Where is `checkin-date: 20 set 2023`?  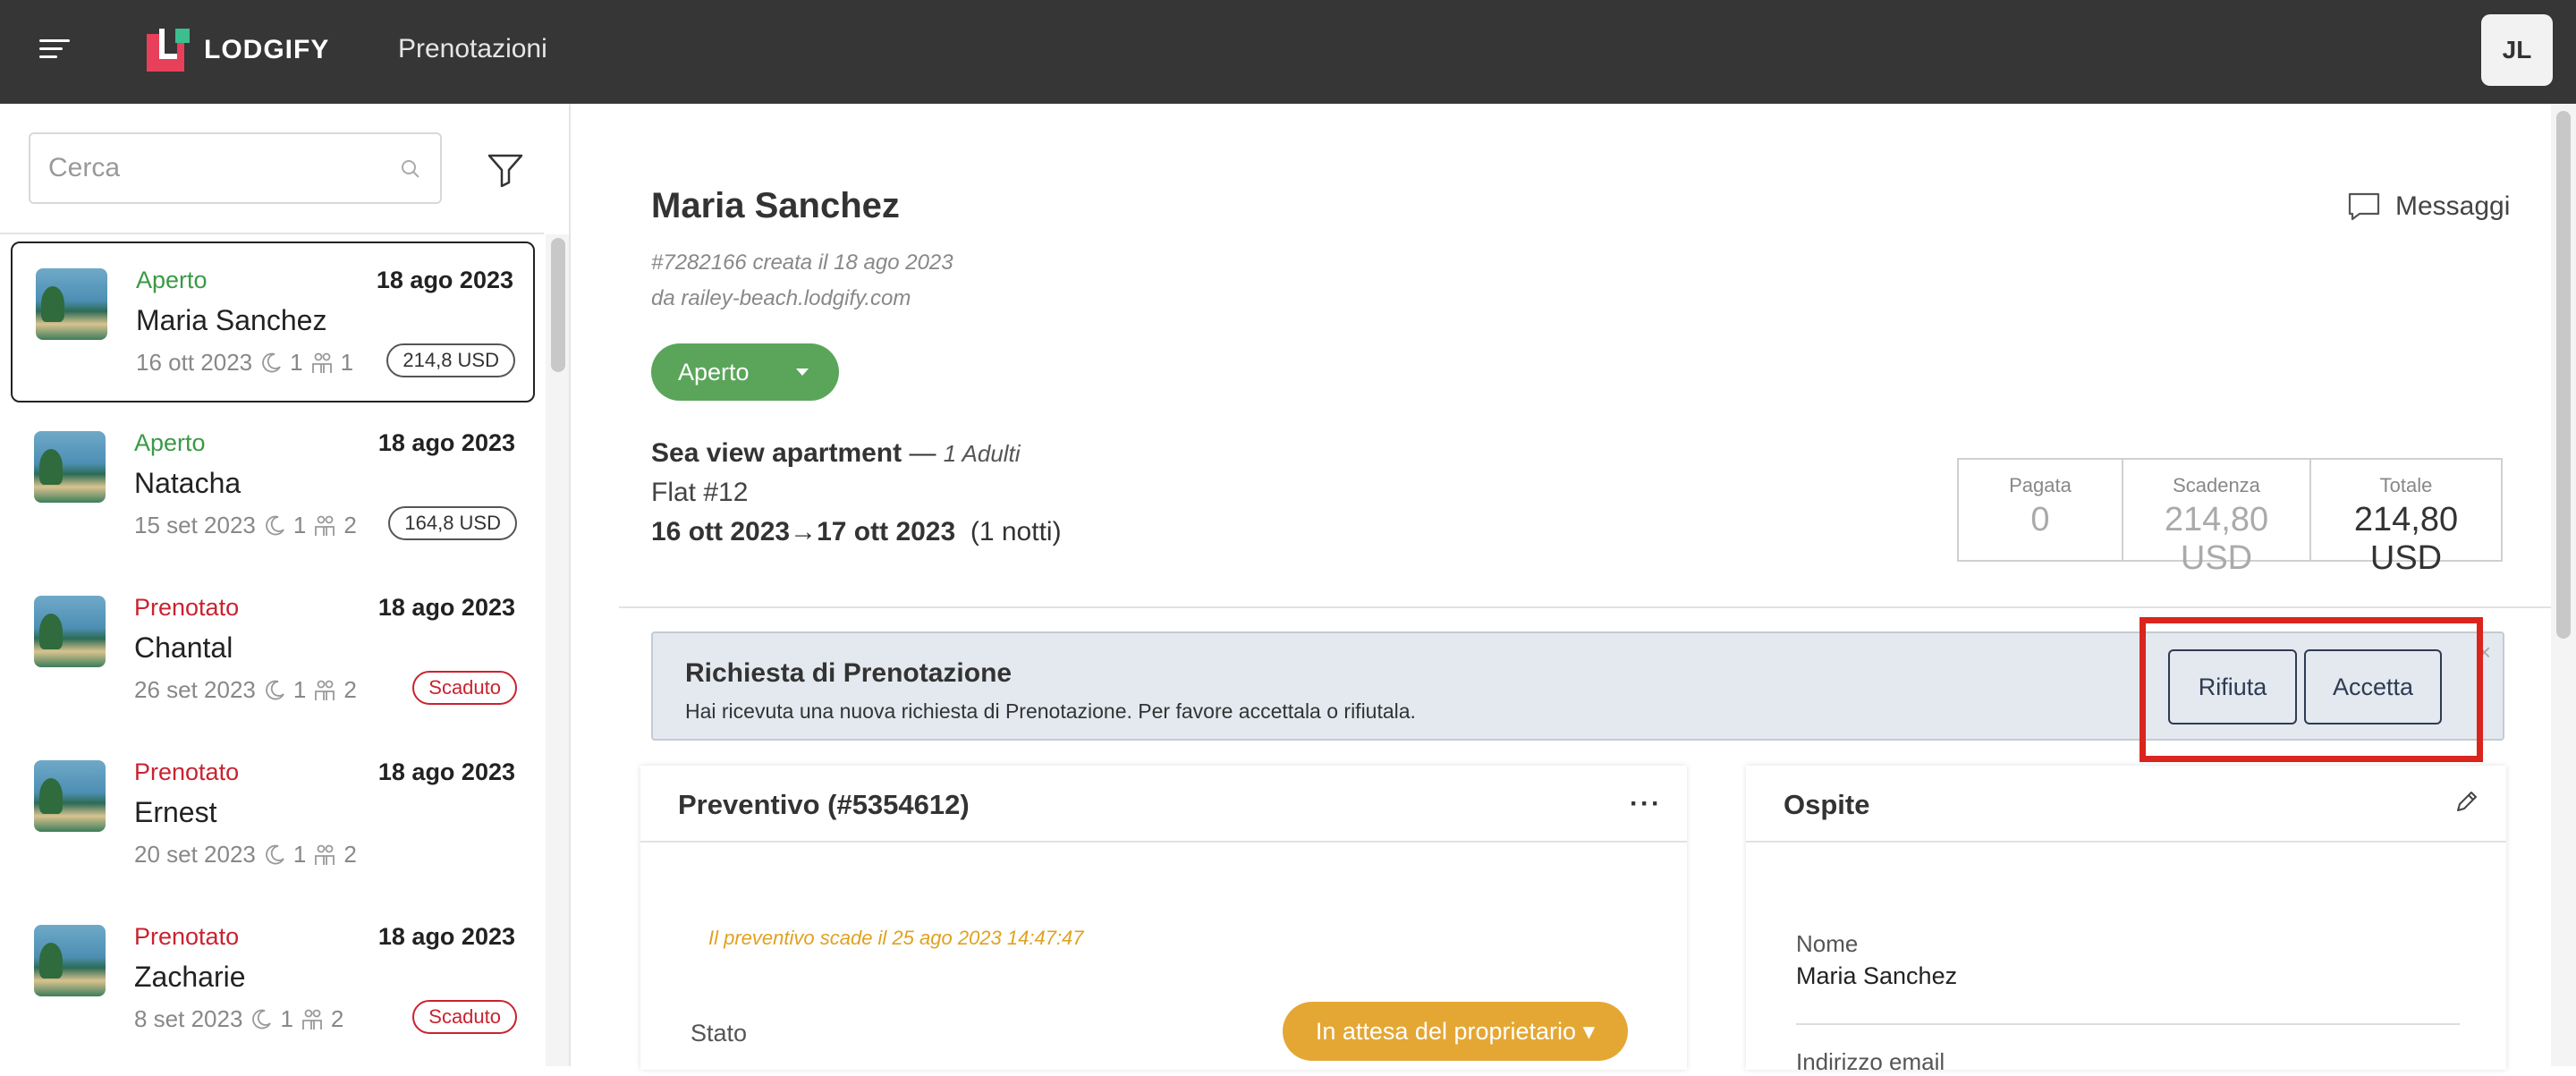
checkin-date: 20 set 2023 is located at coordinates (195, 854).